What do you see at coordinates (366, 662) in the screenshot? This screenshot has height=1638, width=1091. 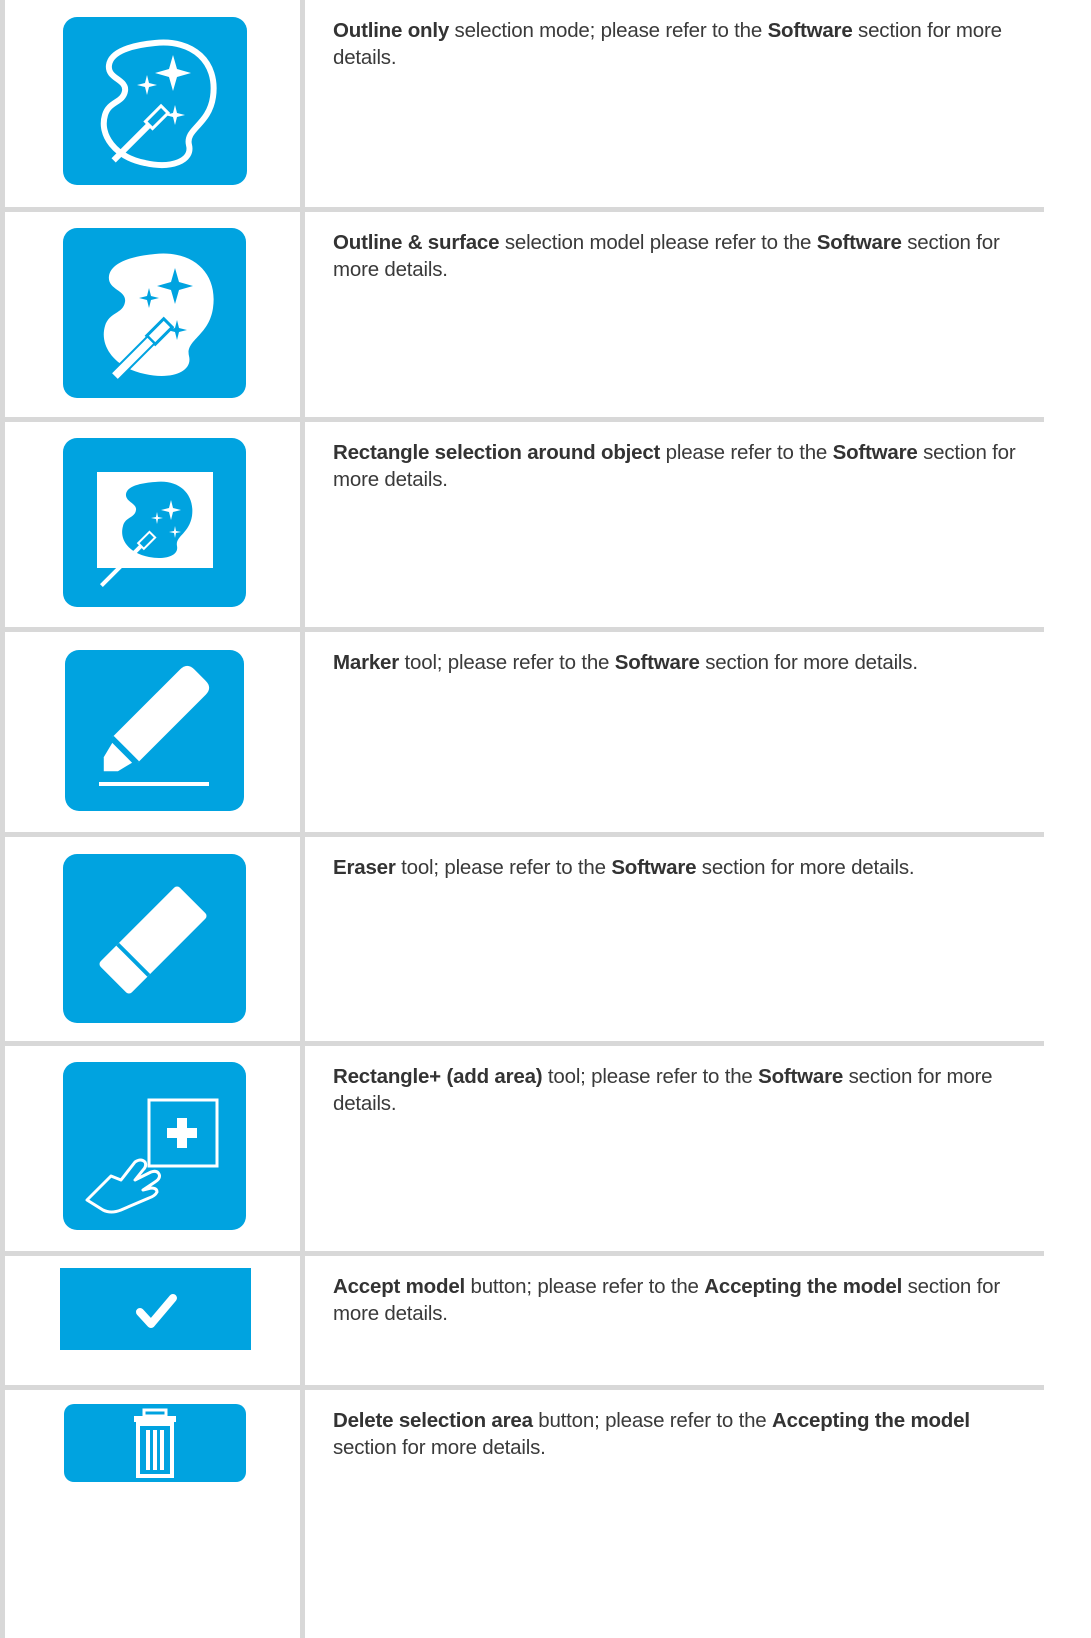 I see `bold-term: Marker` at bounding box center [366, 662].